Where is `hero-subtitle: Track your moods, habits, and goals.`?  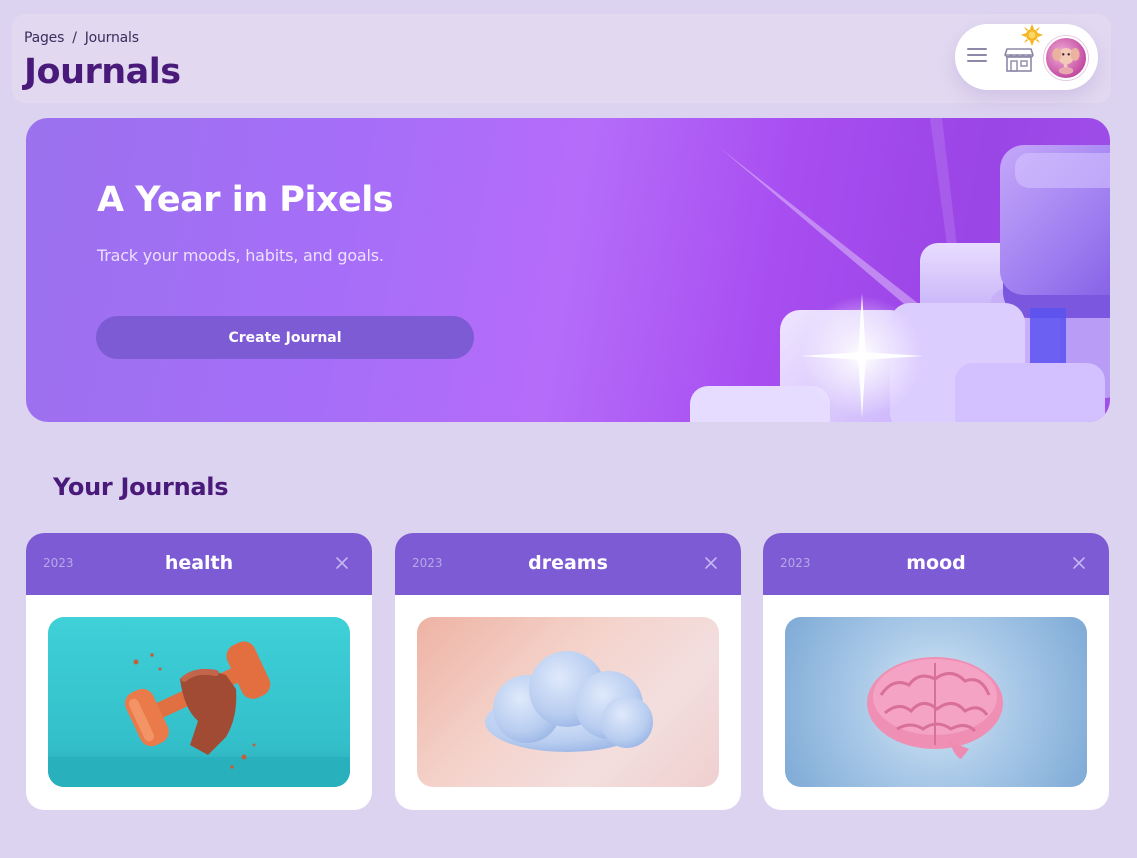 hero-subtitle: Track your moods, habits, and goals. is located at coordinates (240, 255).